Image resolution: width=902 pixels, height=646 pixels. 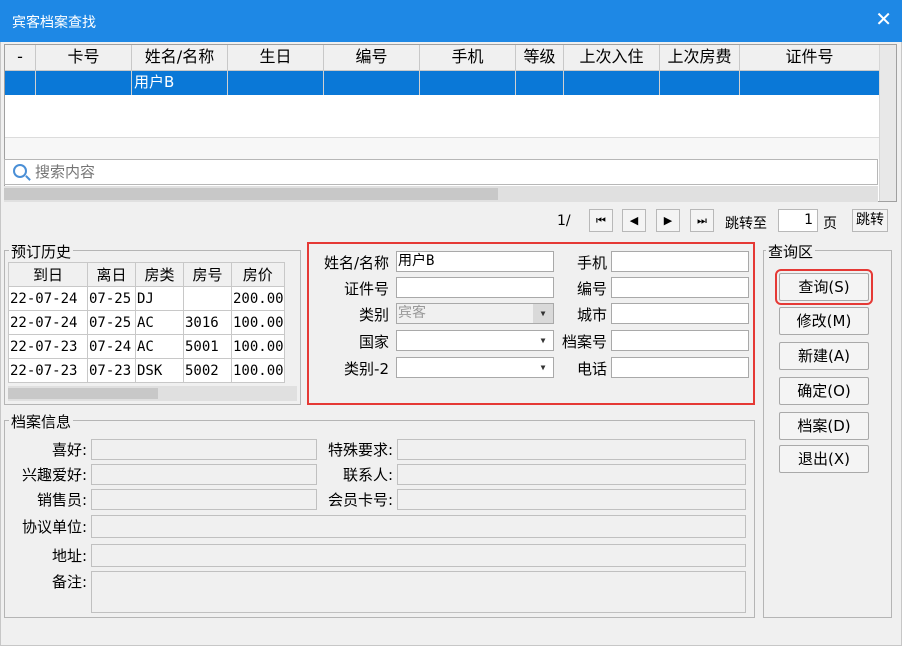 I want to click on interest-field, so click(x=204, y=474).